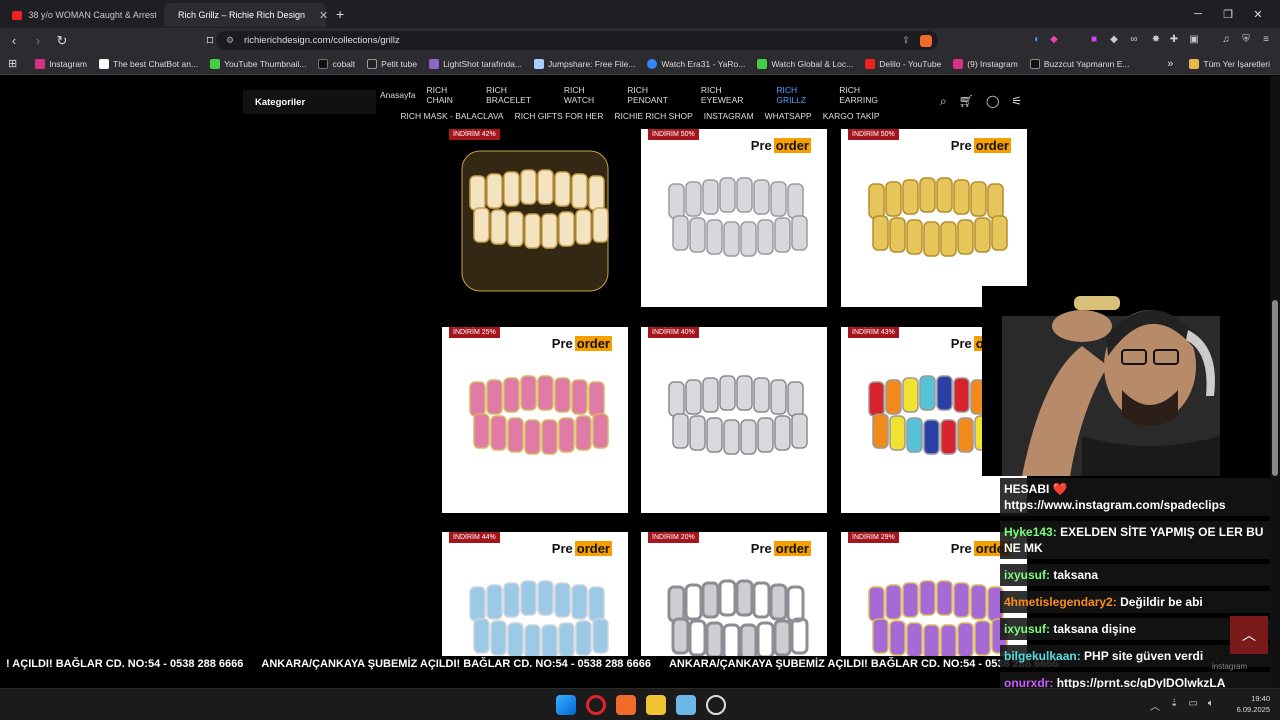 This screenshot has height=720, width=1280. Describe the element at coordinates (62, 41) in the screenshot. I see `reload-icon: ↻` at that location.